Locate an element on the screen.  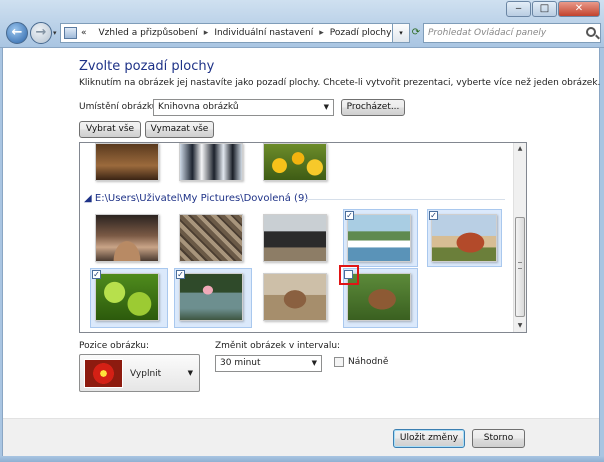
interval-label: Změnit obrázek v intervalu: is located at coordinates (278, 346).